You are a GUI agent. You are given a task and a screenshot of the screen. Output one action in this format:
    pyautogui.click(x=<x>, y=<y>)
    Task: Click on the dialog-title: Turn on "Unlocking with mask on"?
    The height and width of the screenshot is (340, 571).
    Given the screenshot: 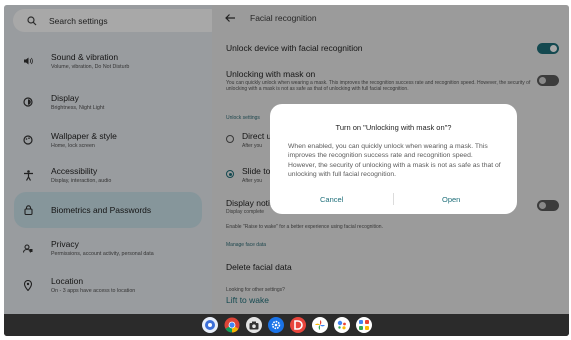 What is the action you would take?
    pyautogui.click(x=393, y=127)
    